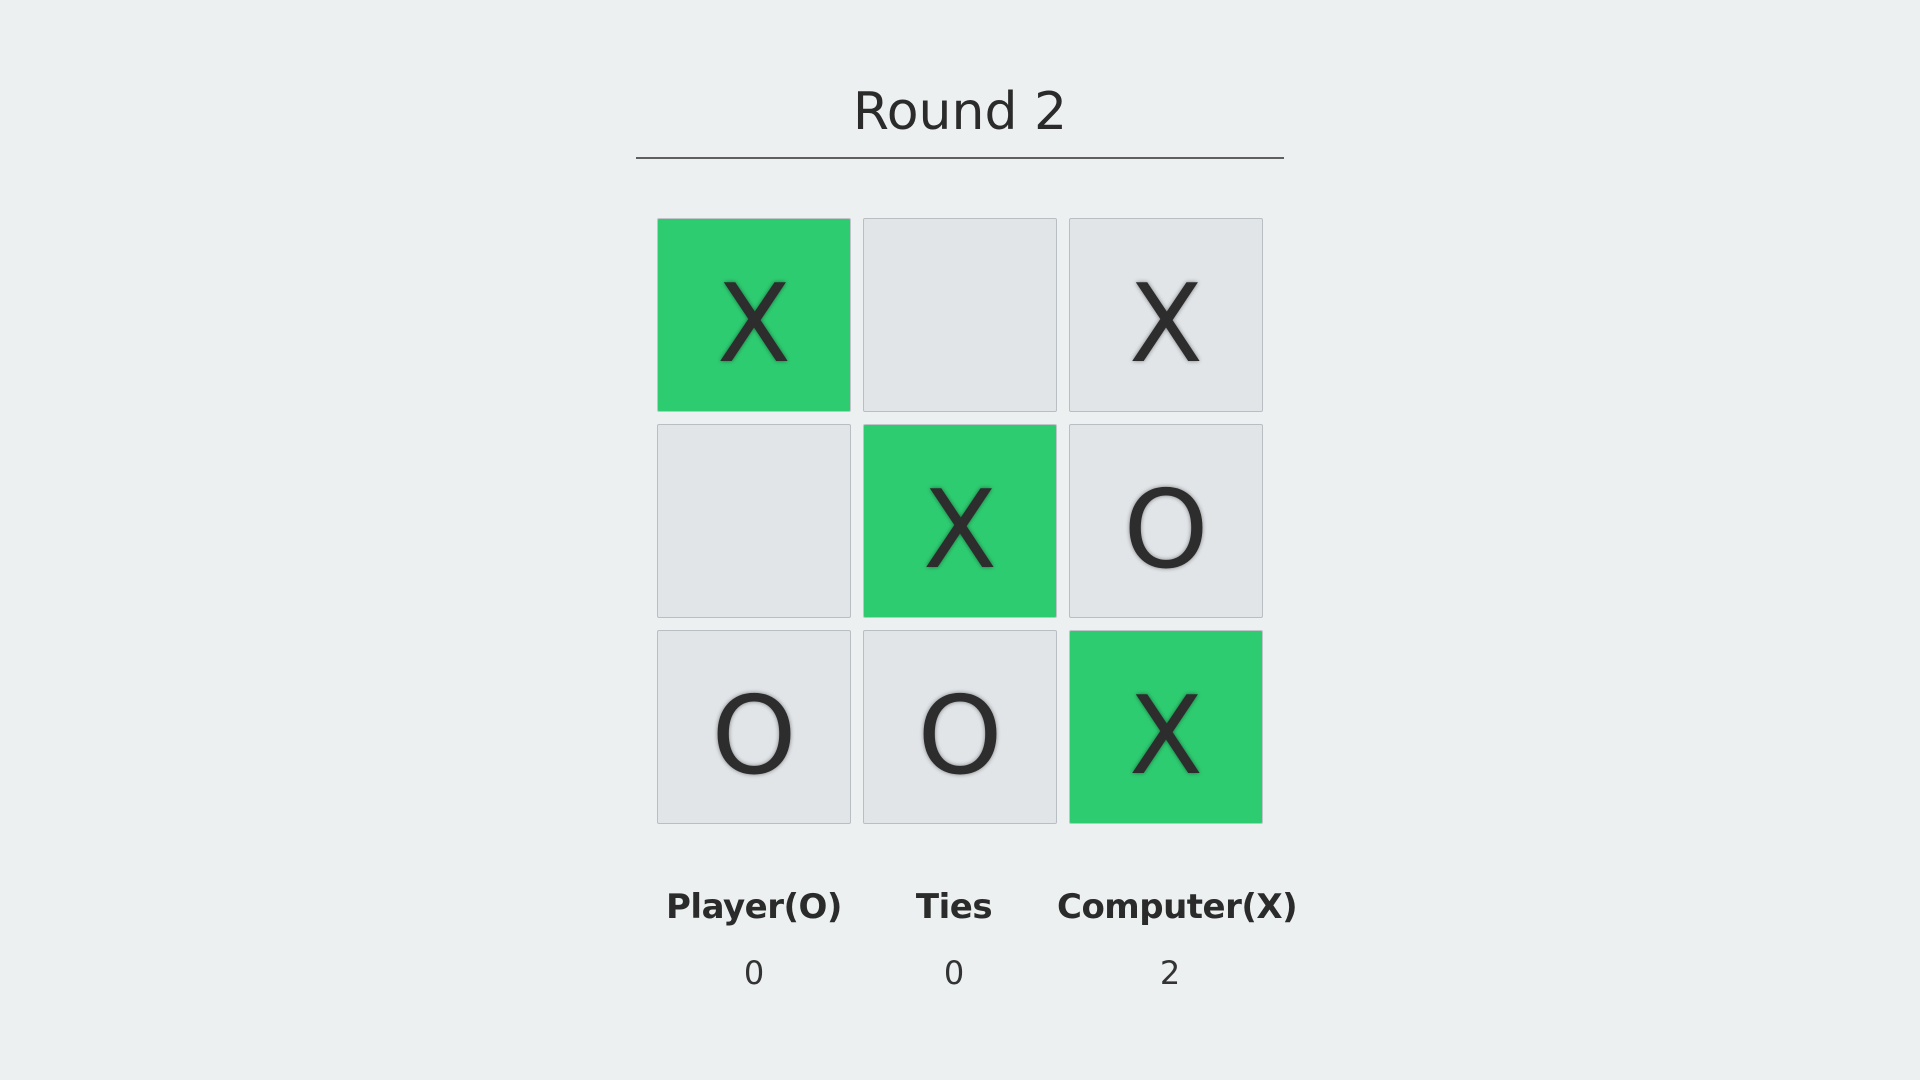  Describe the element at coordinates (954, 953) in the screenshot. I see `ties-score: Ties 0` at that location.